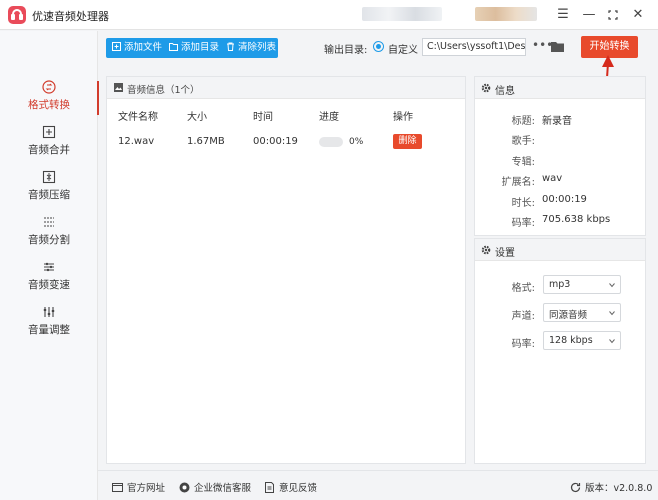 The height and width of the screenshot is (500, 658). I want to click on sidebar-item-format-convert: 格式转换, so click(49, 97).